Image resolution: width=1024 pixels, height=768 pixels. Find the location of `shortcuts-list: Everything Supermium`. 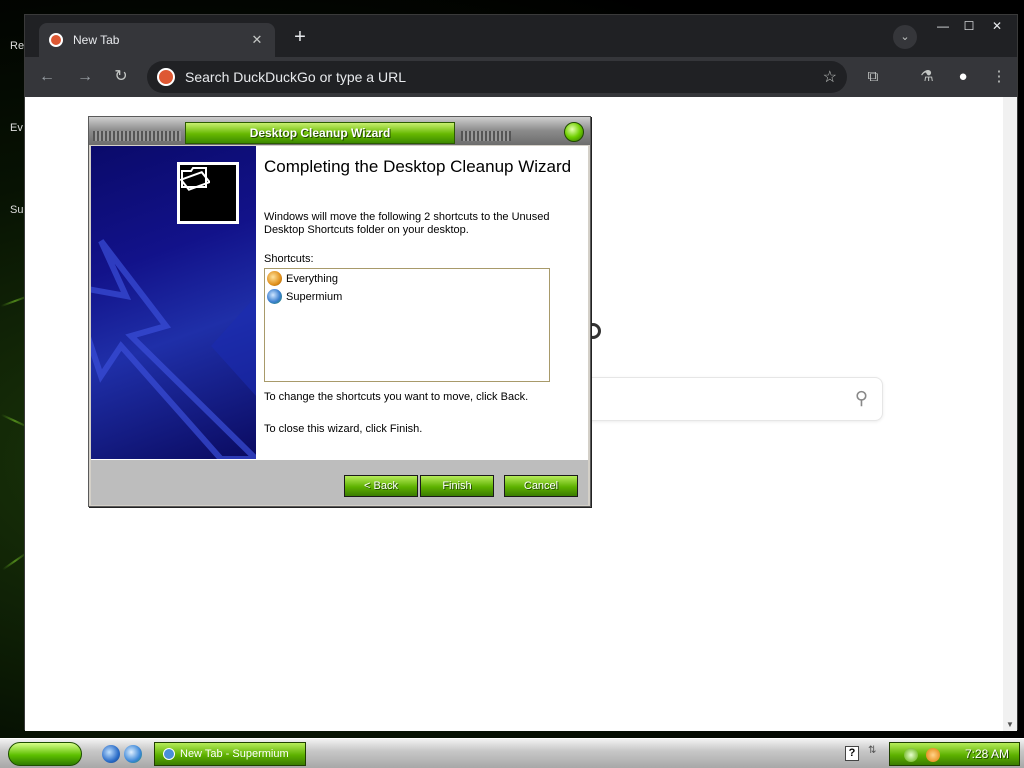

shortcuts-list: Everything Supermium is located at coordinates (407, 325).